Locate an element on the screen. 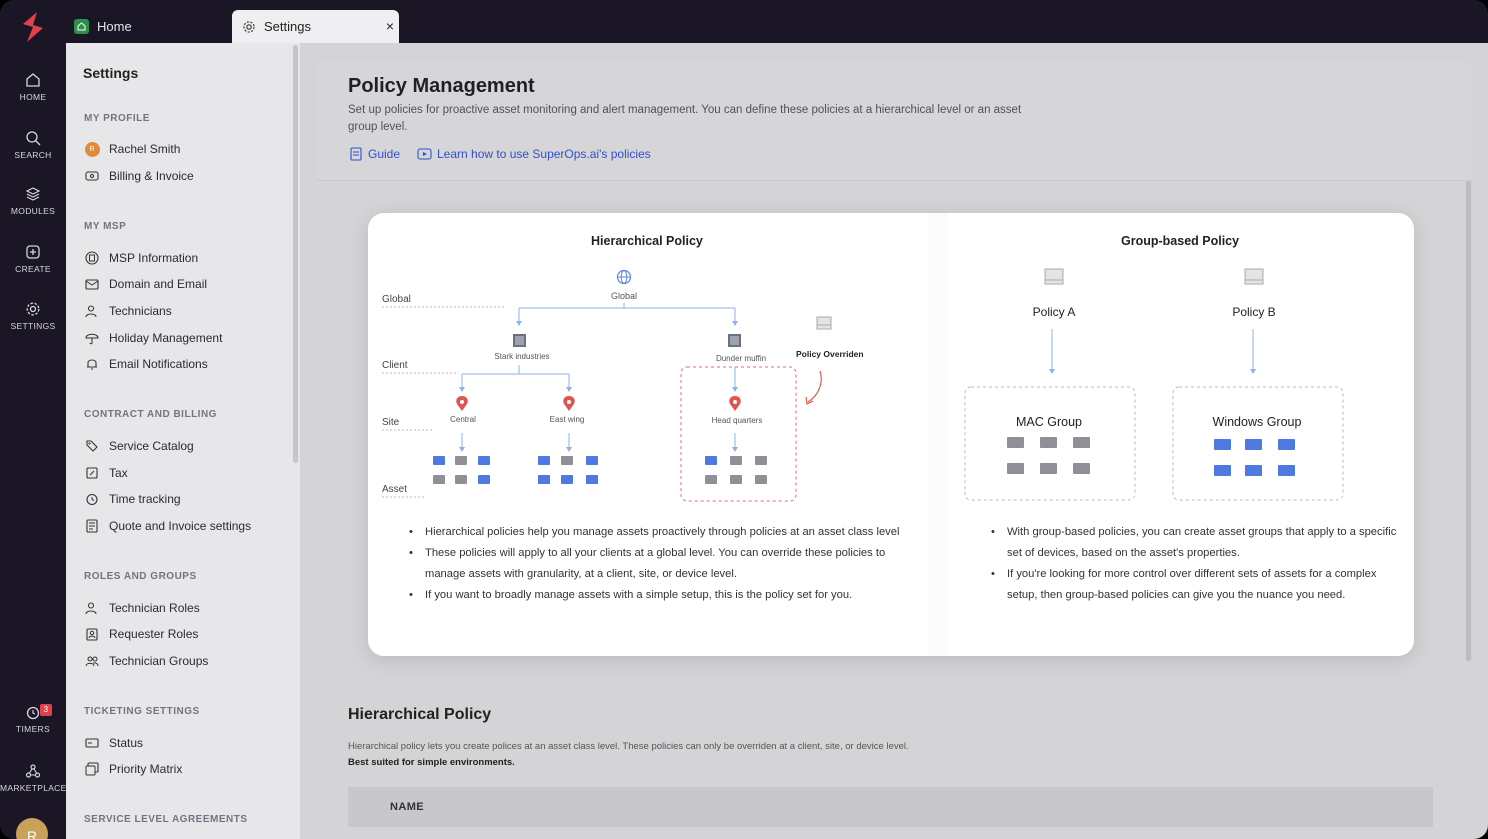  rail-home: HOME is located at coordinates (33, 87).